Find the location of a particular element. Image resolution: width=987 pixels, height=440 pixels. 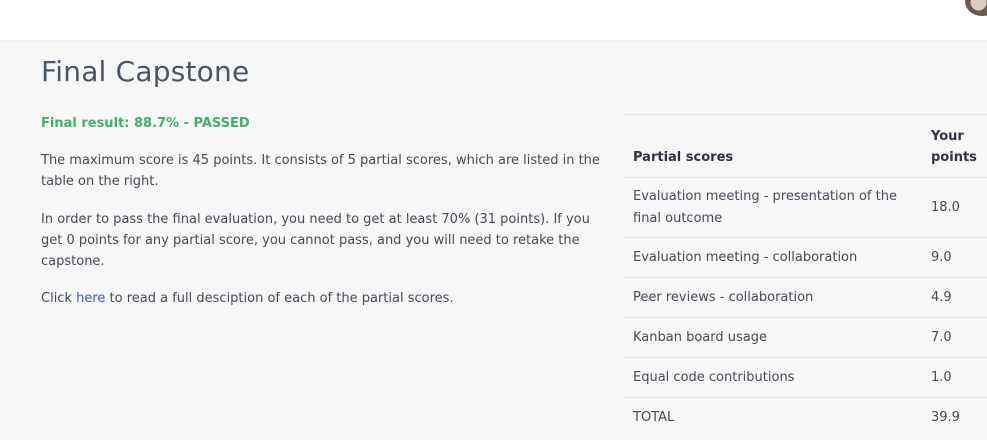

score-label: Equal code contributions is located at coordinates (773, 377).